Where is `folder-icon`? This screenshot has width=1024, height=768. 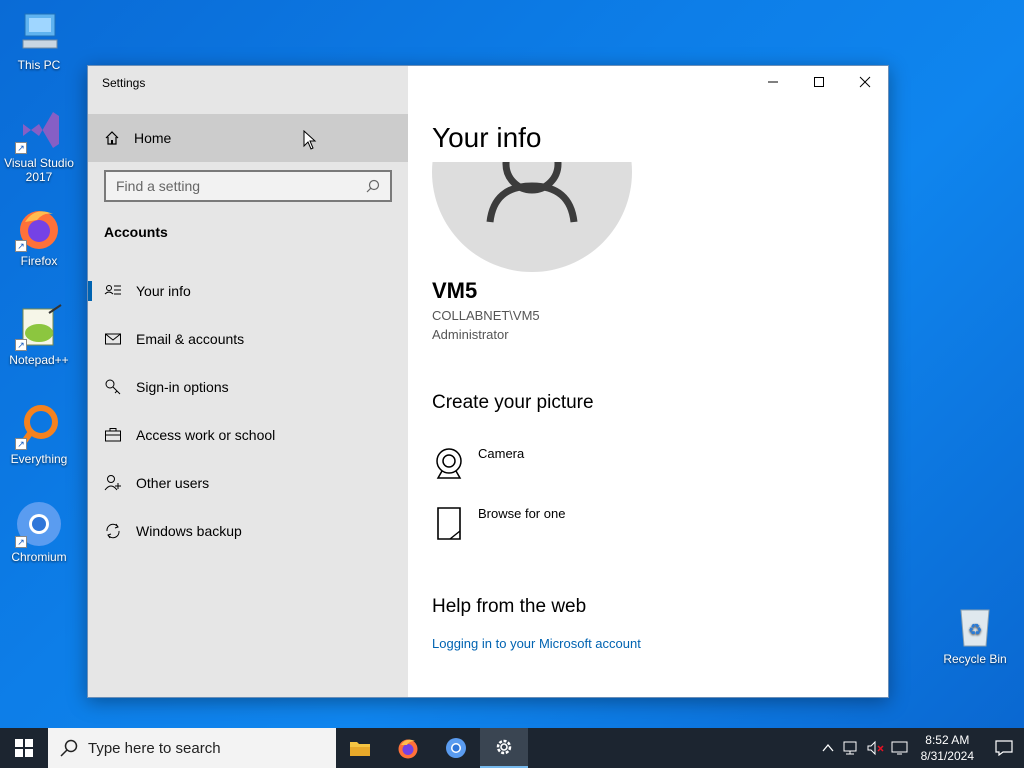 folder-icon is located at coordinates (360, 749).